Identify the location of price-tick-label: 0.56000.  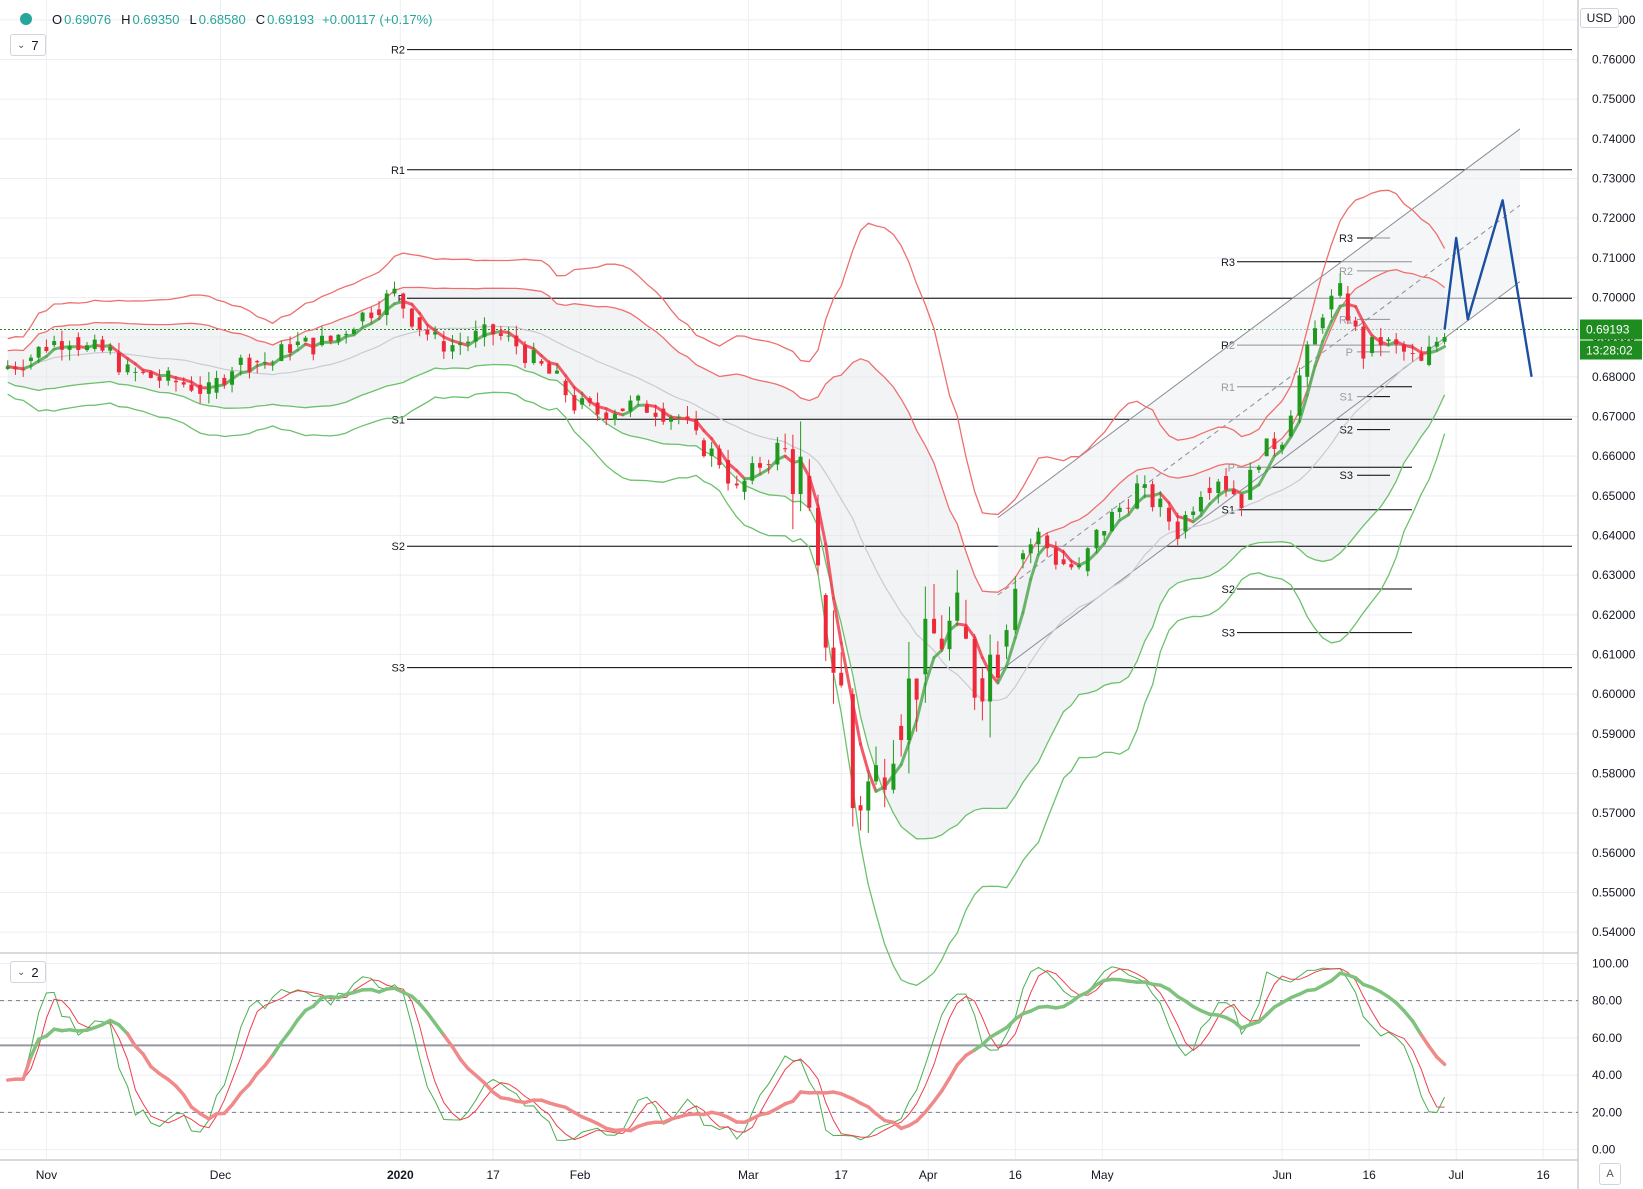
(1614, 853).